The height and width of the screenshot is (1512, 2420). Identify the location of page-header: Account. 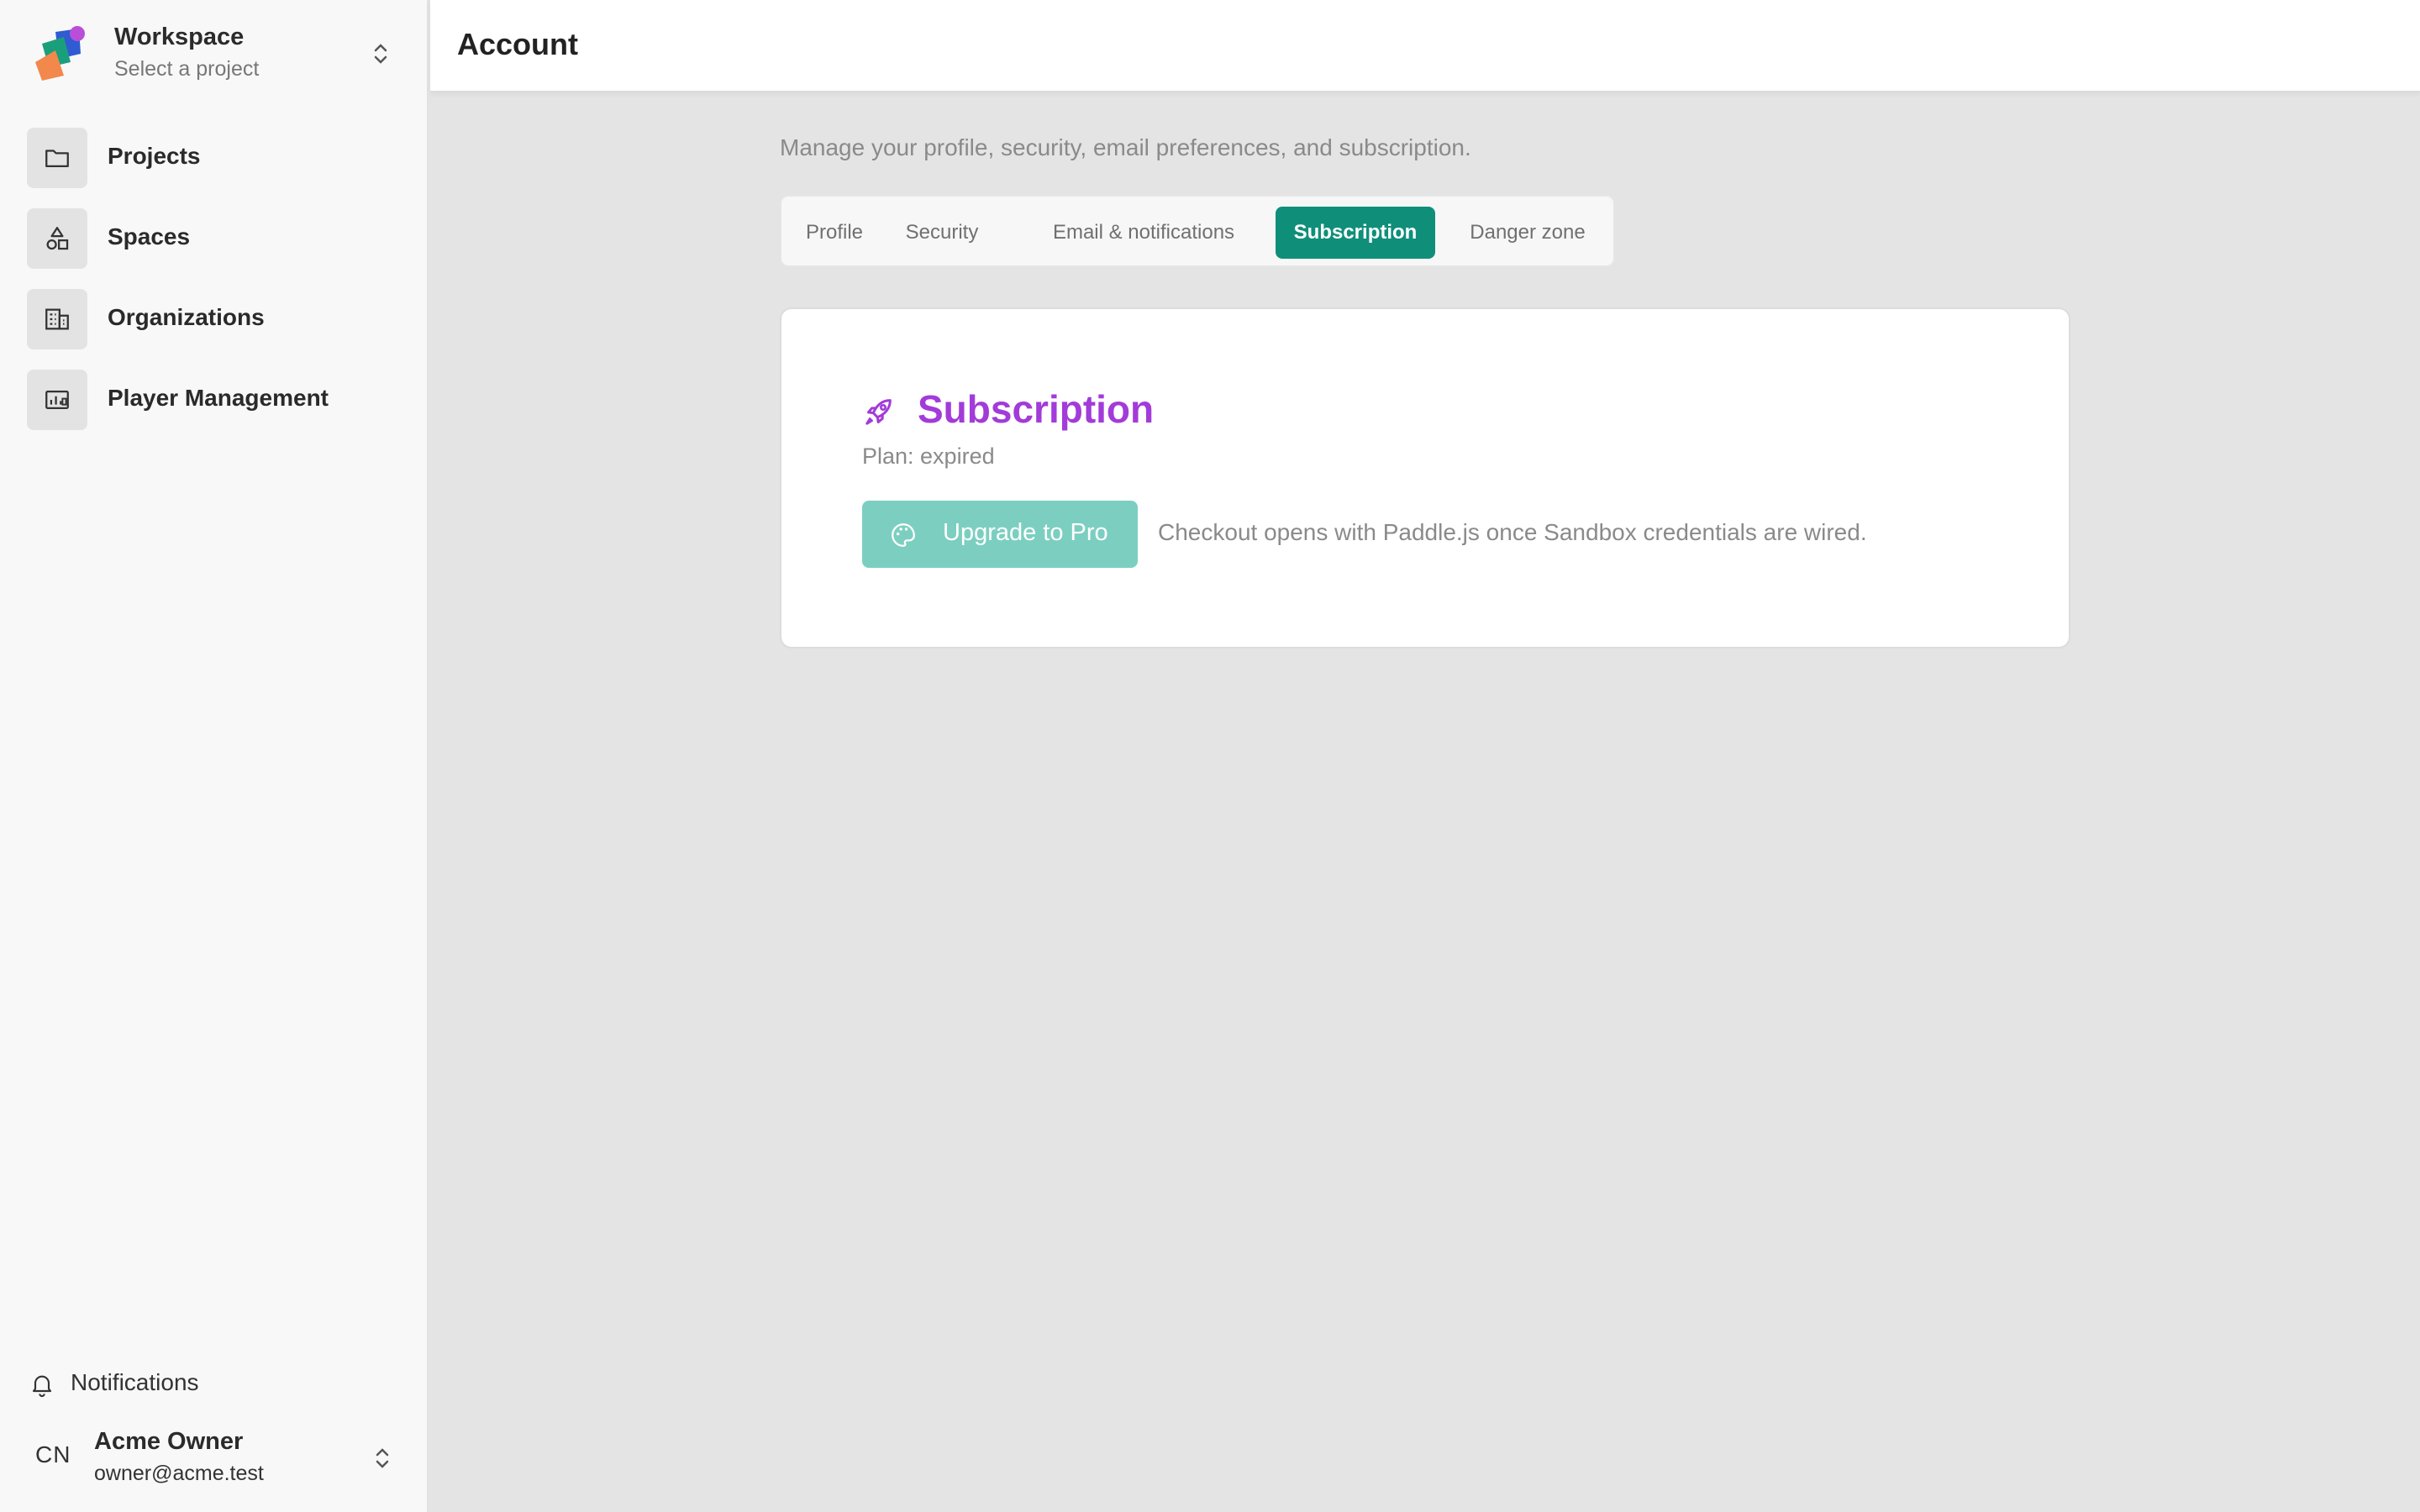
(1425, 46).